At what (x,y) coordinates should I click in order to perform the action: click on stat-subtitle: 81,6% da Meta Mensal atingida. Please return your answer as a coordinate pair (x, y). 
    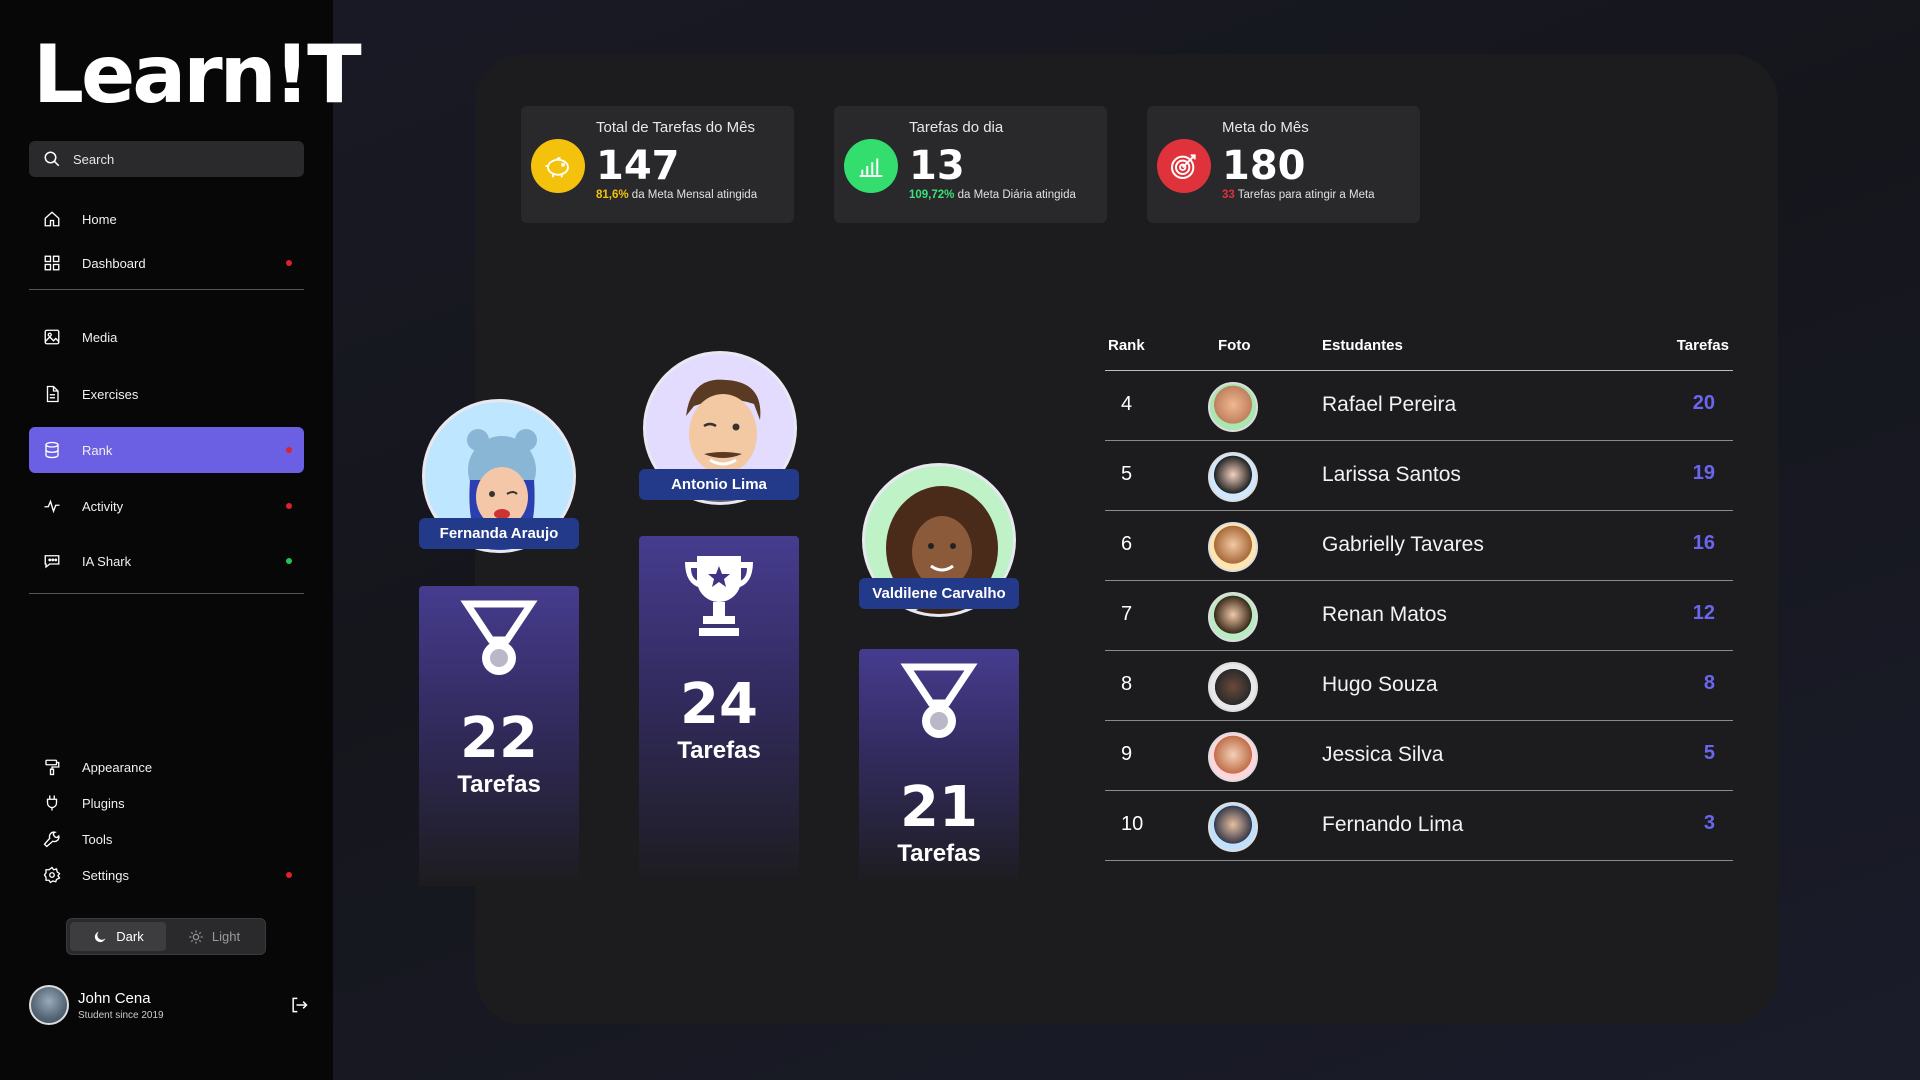
    Looking at the image, I should click on (676, 195).